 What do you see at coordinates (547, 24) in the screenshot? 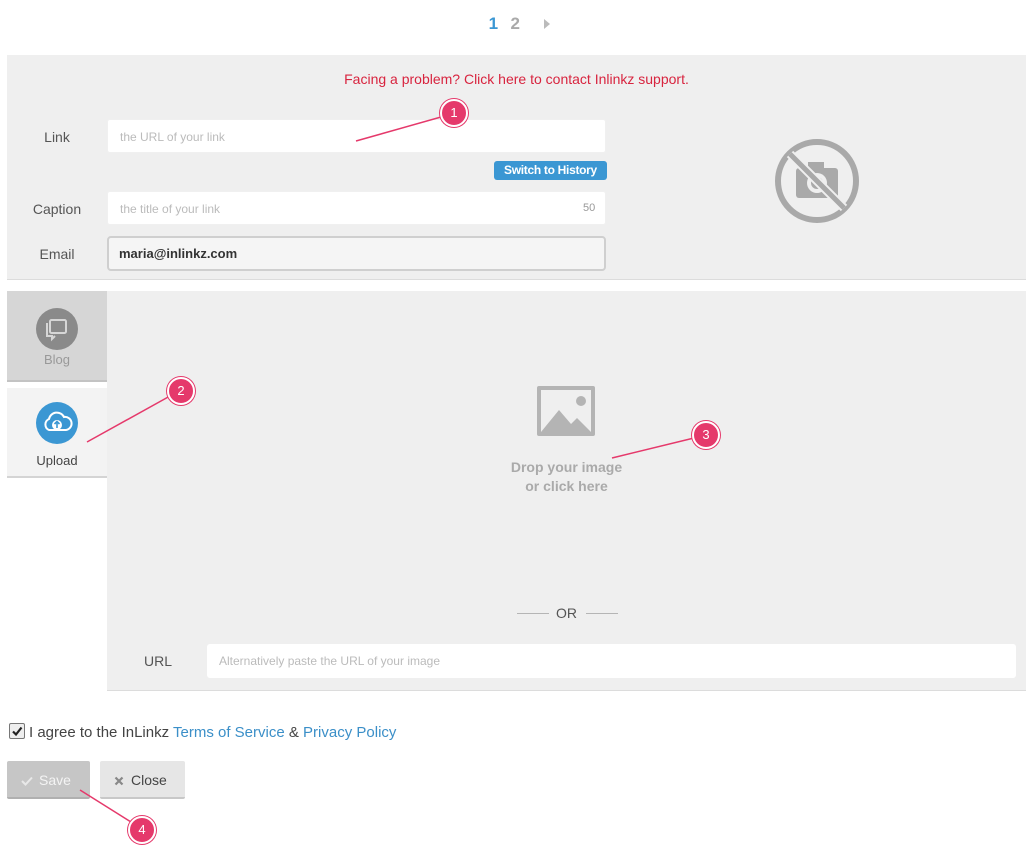
I see `caret-right-icon` at bounding box center [547, 24].